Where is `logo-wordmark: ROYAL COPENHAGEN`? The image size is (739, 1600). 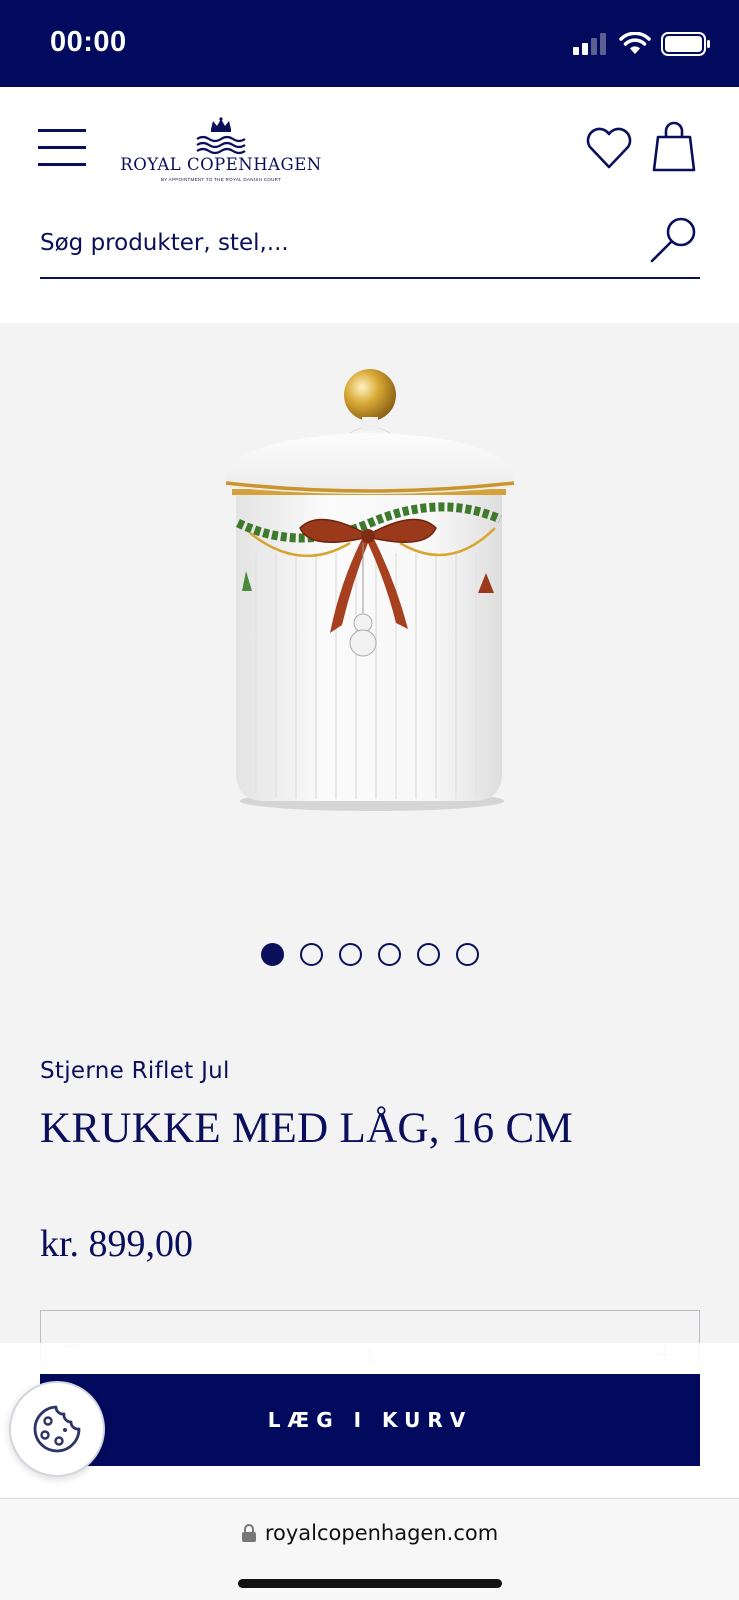
logo-wordmark: ROYAL COPENHAGEN is located at coordinates (221, 164).